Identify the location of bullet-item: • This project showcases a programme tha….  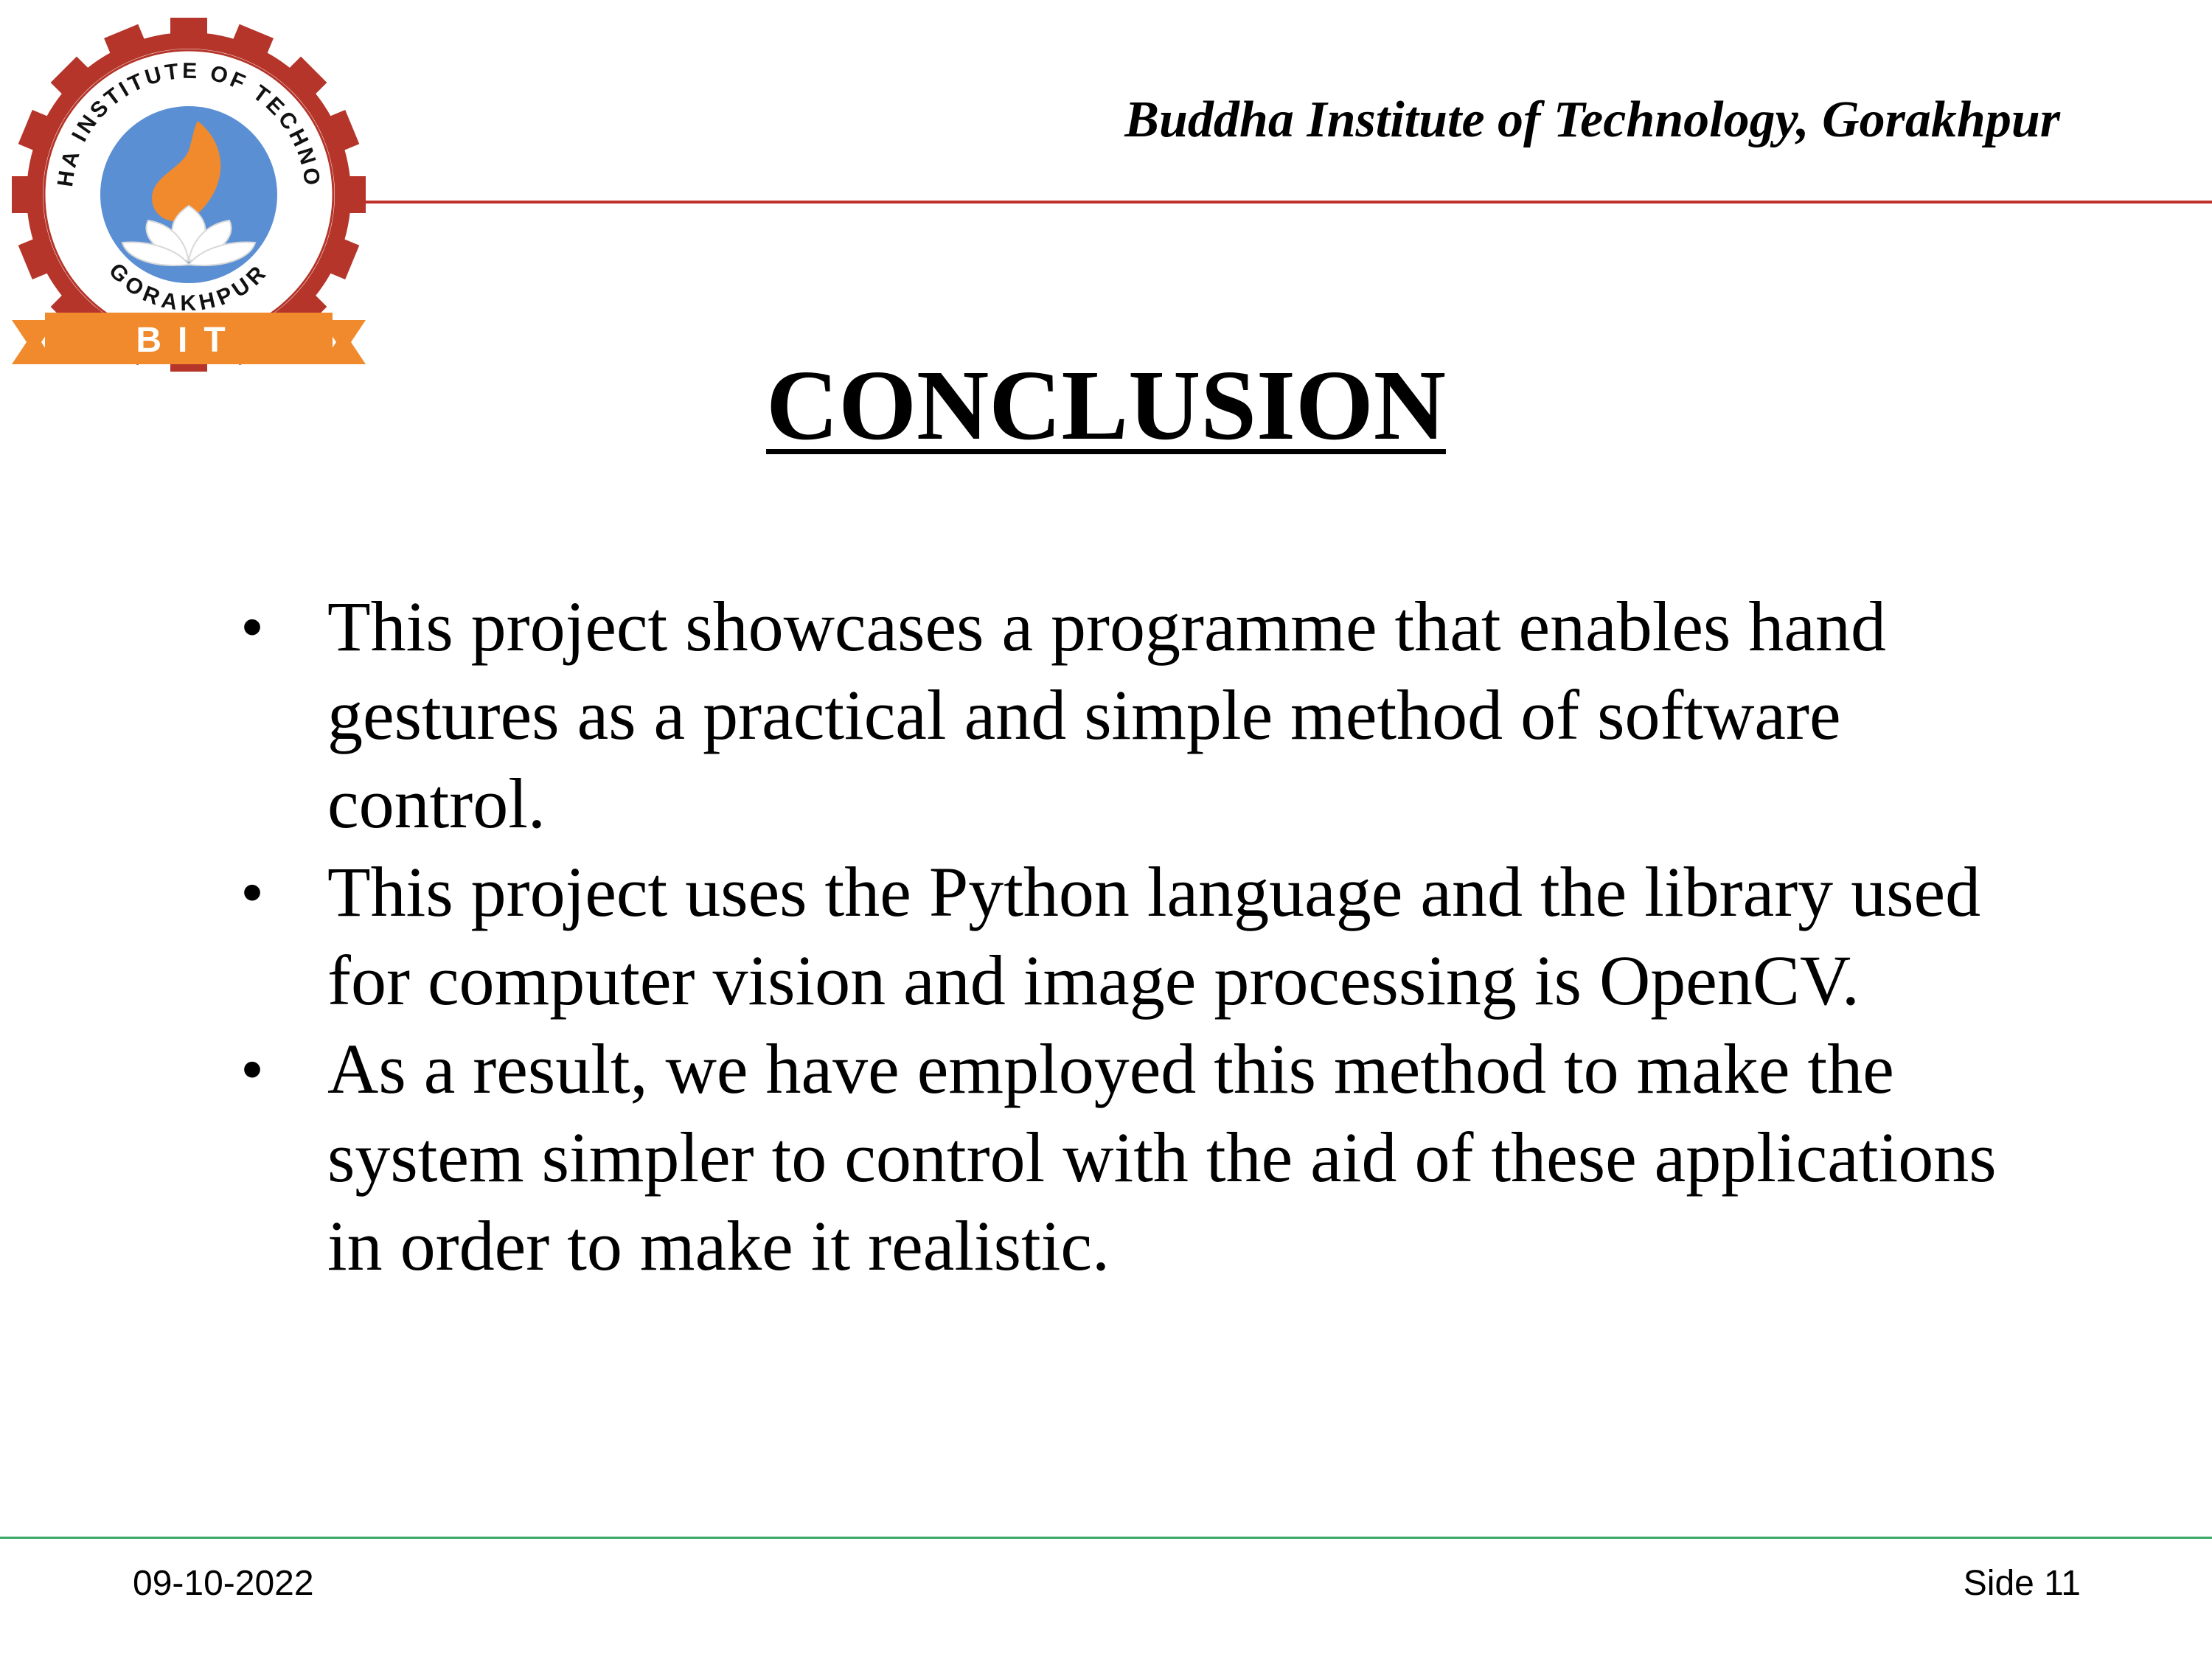
(1132, 715).